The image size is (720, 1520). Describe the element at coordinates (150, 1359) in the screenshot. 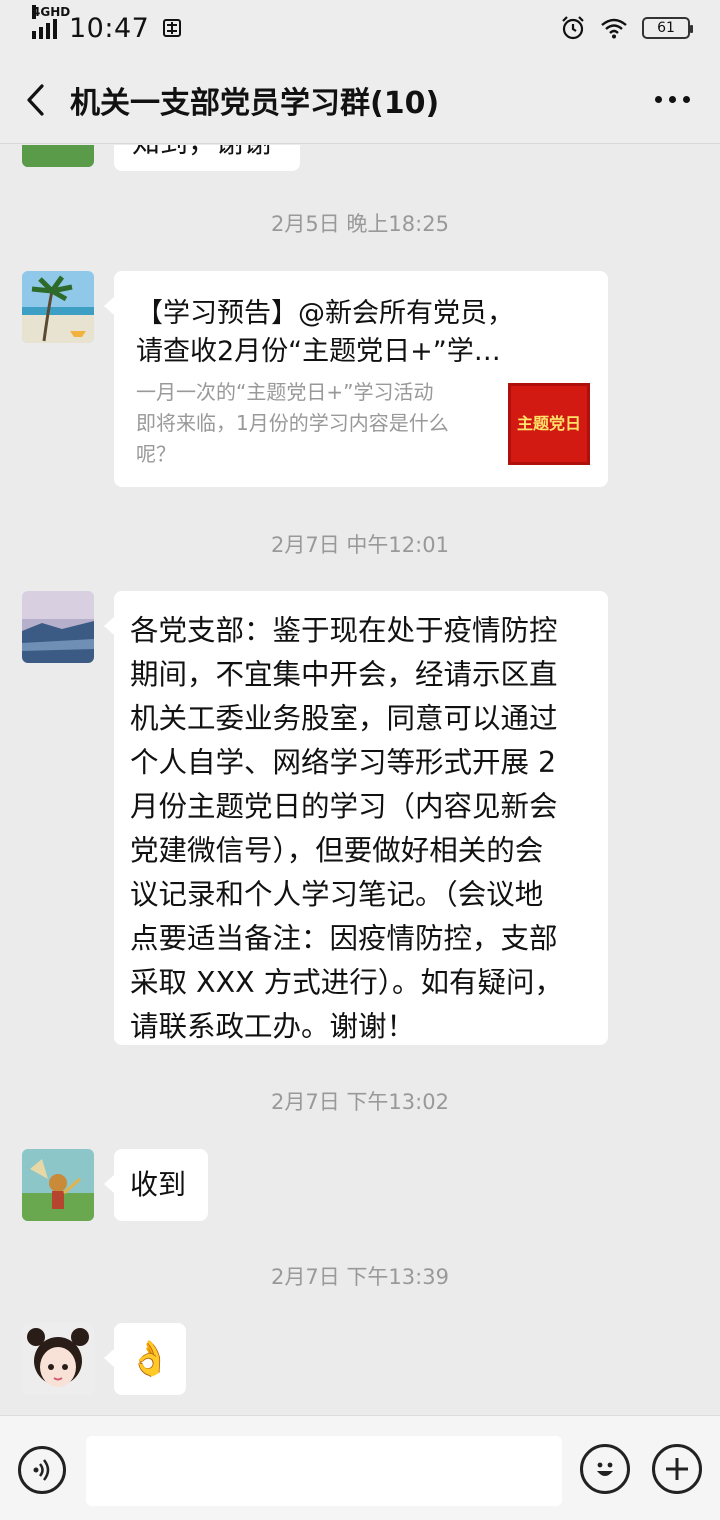

I see `ok-hand-emoji: 👌` at that location.